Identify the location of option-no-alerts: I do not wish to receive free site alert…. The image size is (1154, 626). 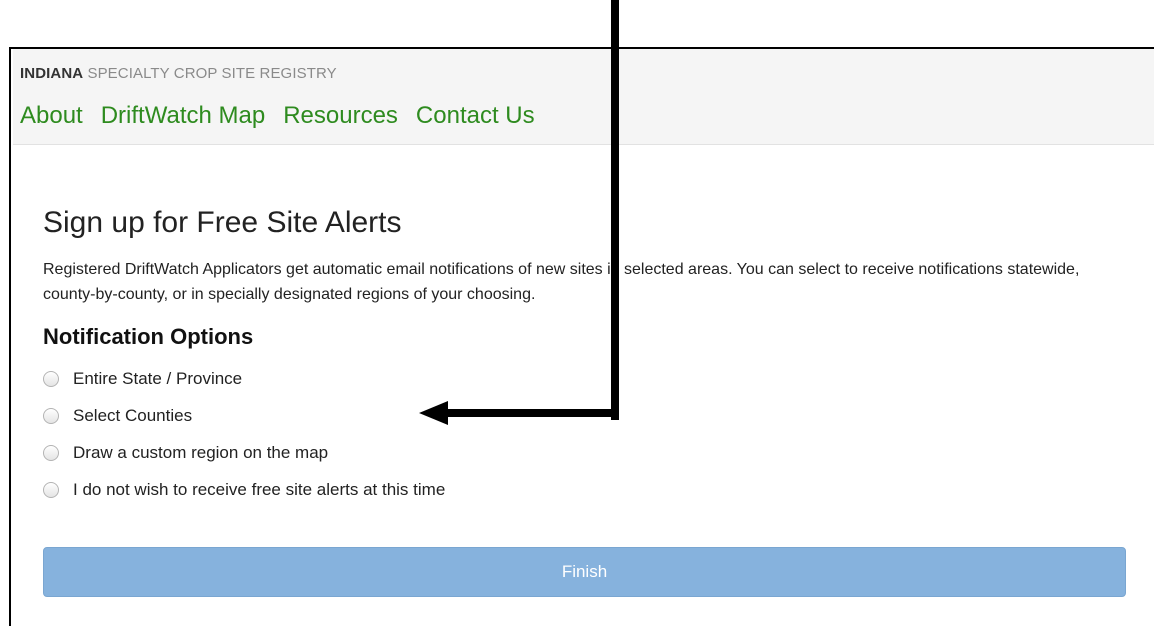
(588, 489).